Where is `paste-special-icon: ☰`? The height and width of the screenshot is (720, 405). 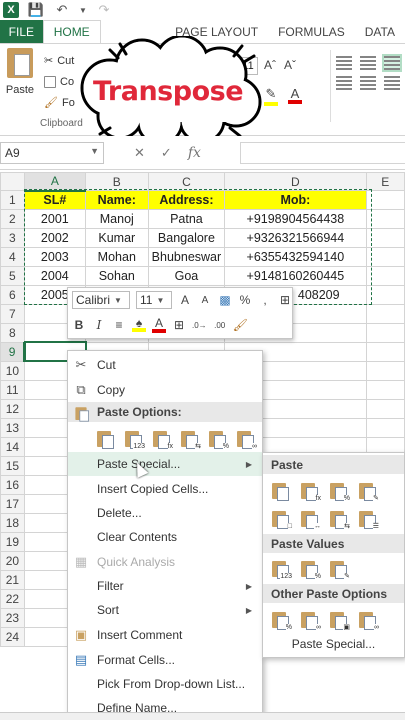
paste-special-icon: ☰ is located at coordinates (368, 520).